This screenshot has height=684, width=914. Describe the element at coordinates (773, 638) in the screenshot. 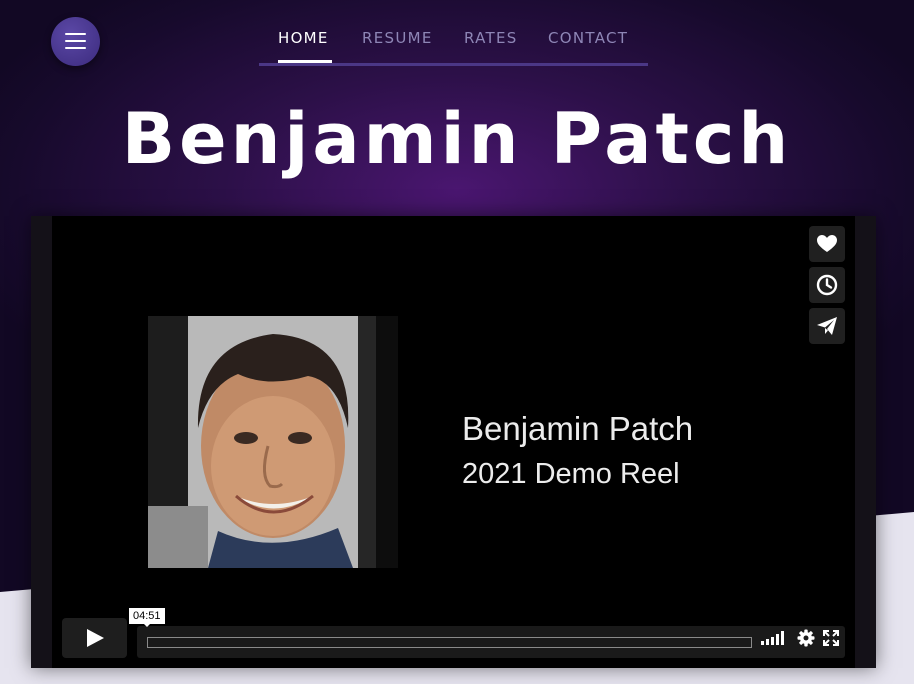

I see `volume-icon` at that location.